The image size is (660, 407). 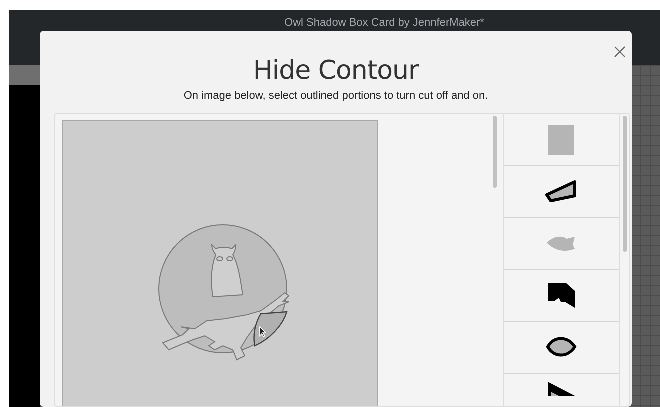 What do you see at coordinates (263, 332) in the screenshot?
I see `pointer-cursor-icon` at bounding box center [263, 332].